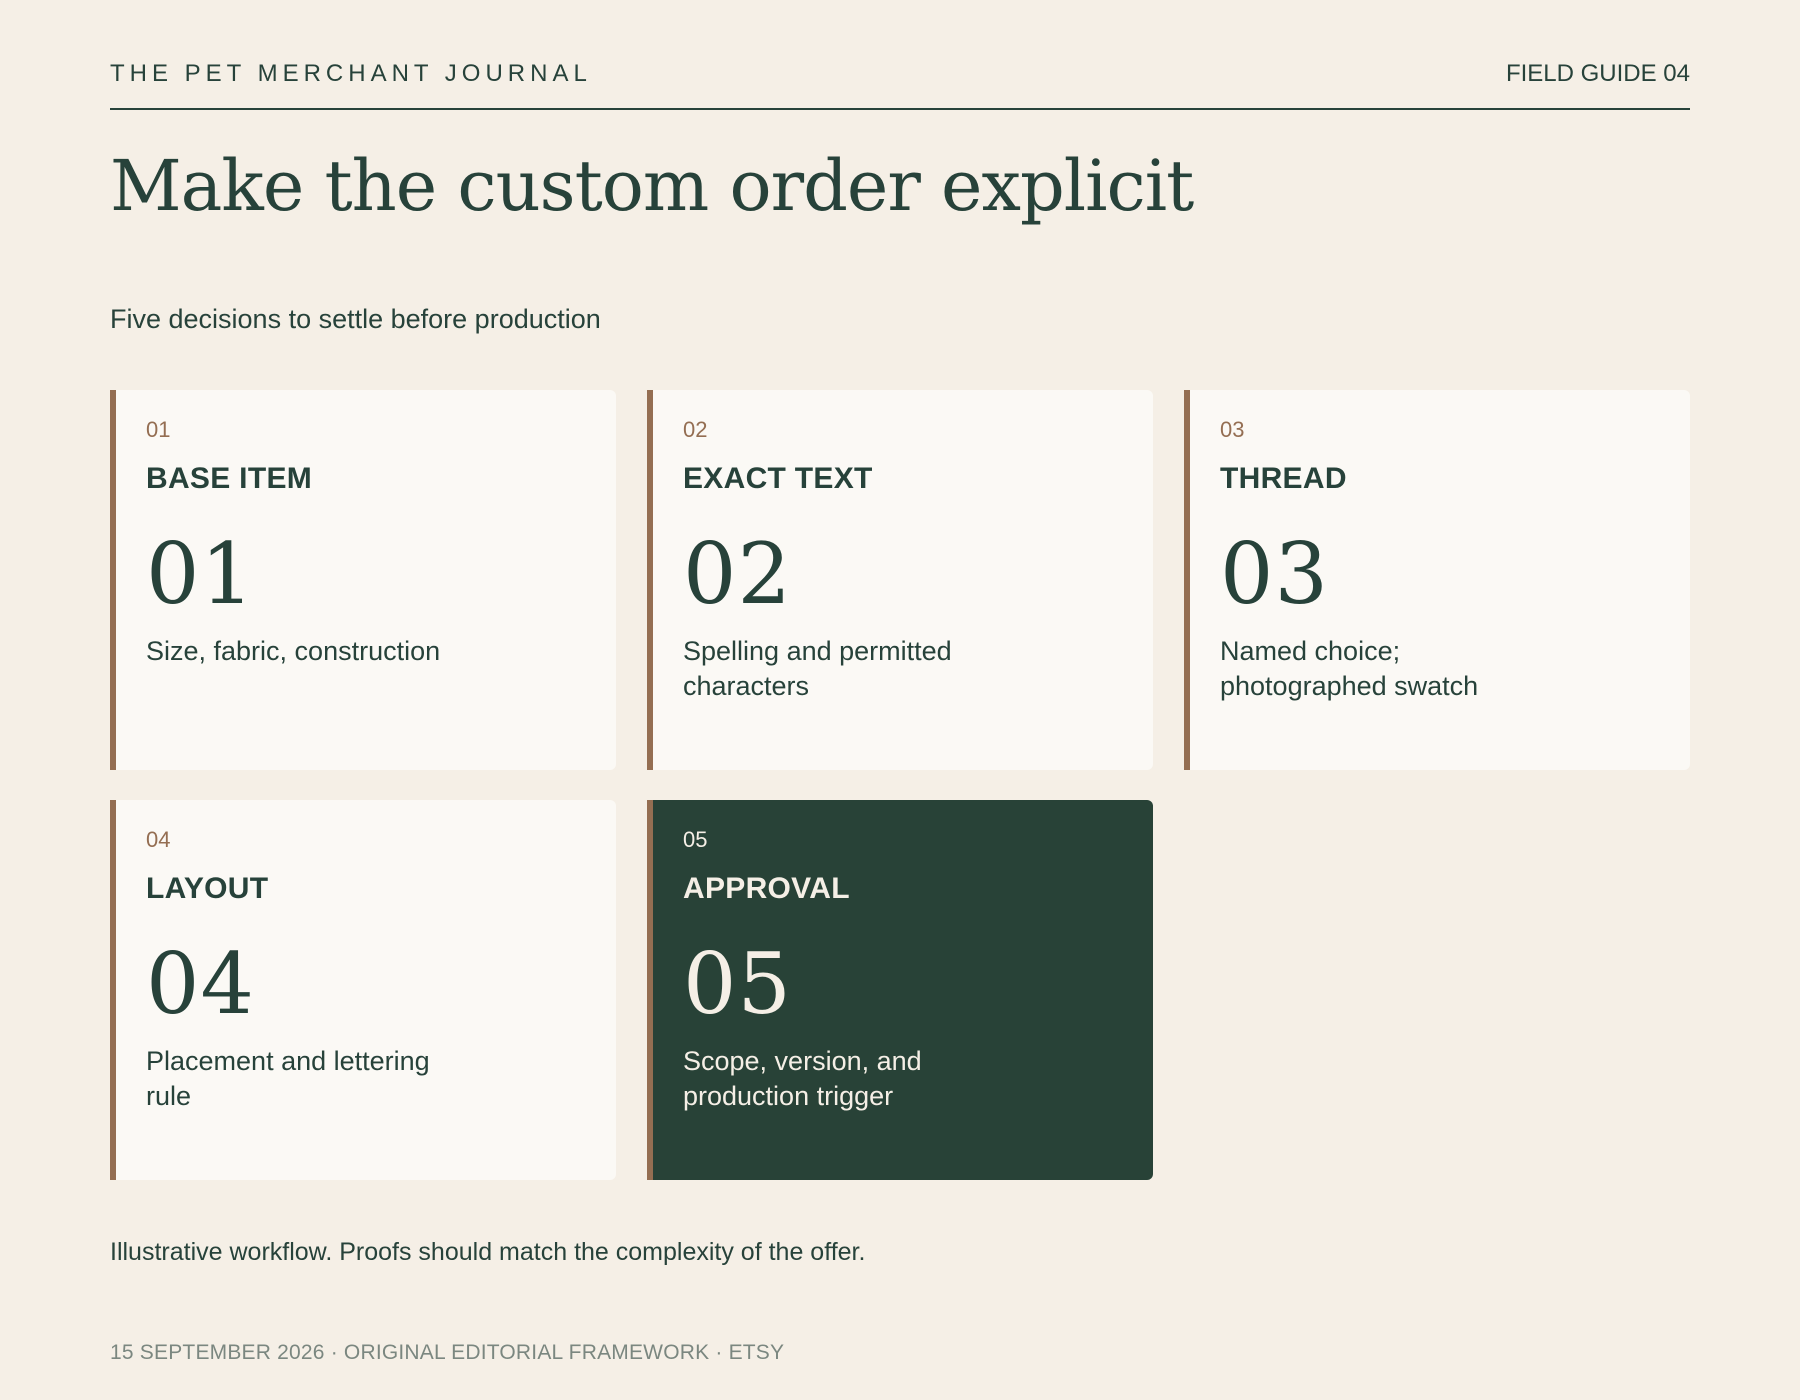  What do you see at coordinates (1283, 478) in the screenshot?
I see `card-heading: THREAD` at bounding box center [1283, 478].